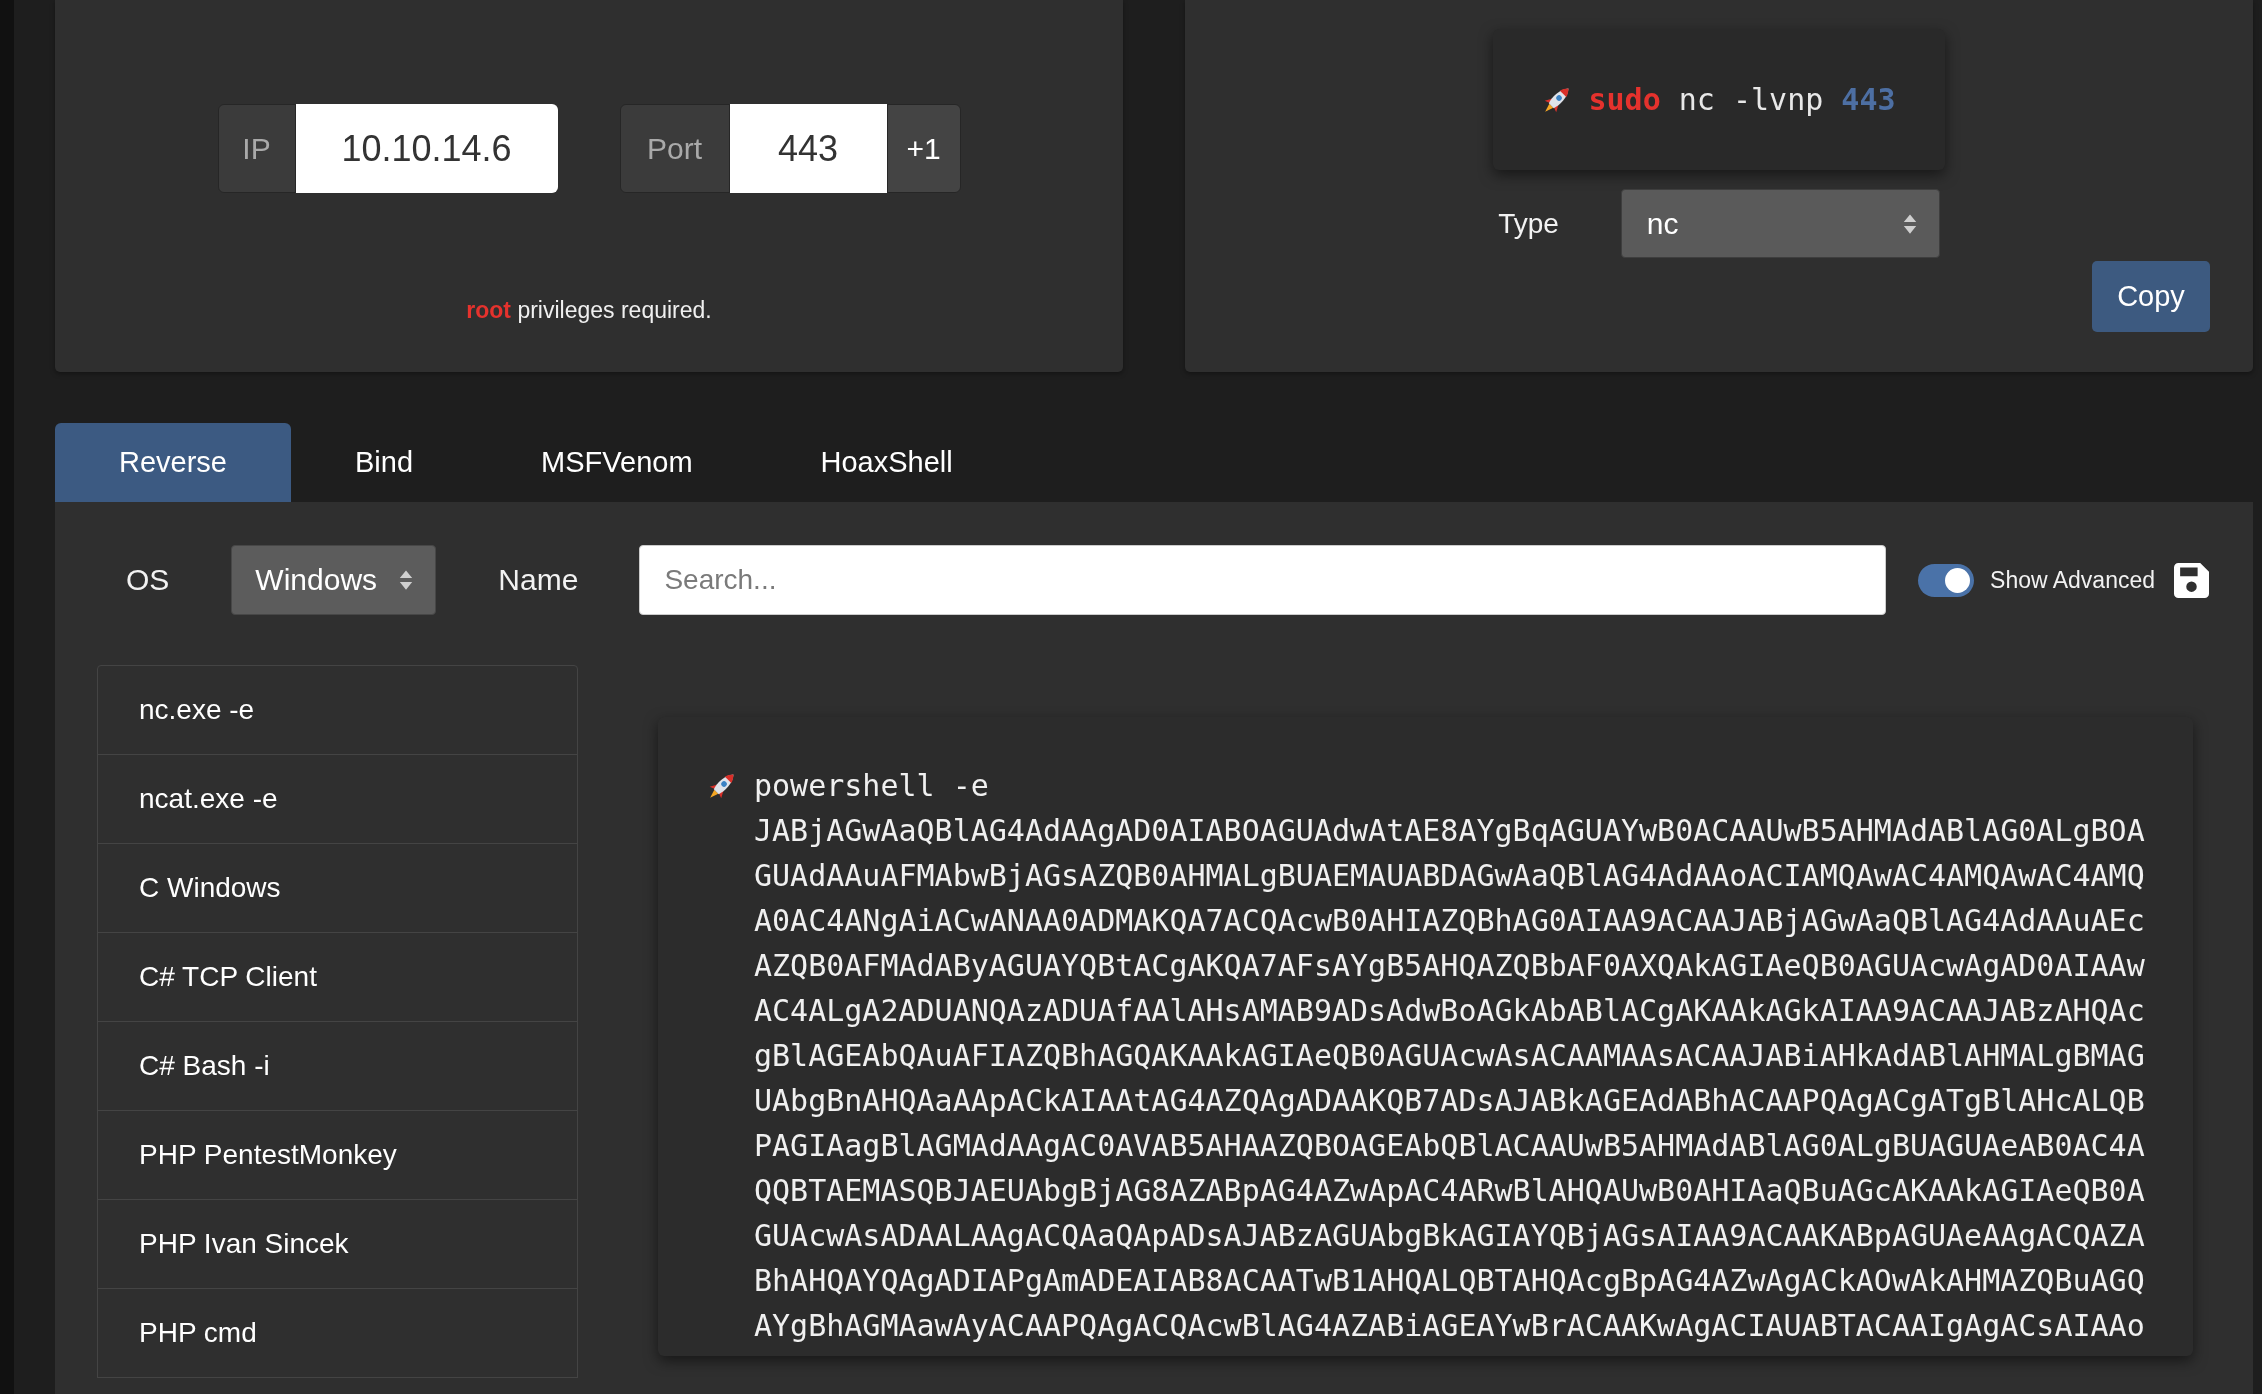 This screenshot has height=1394, width=2262. What do you see at coordinates (426, 148) in the screenshot?
I see `ip-input: 10.10.14.6` at bounding box center [426, 148].